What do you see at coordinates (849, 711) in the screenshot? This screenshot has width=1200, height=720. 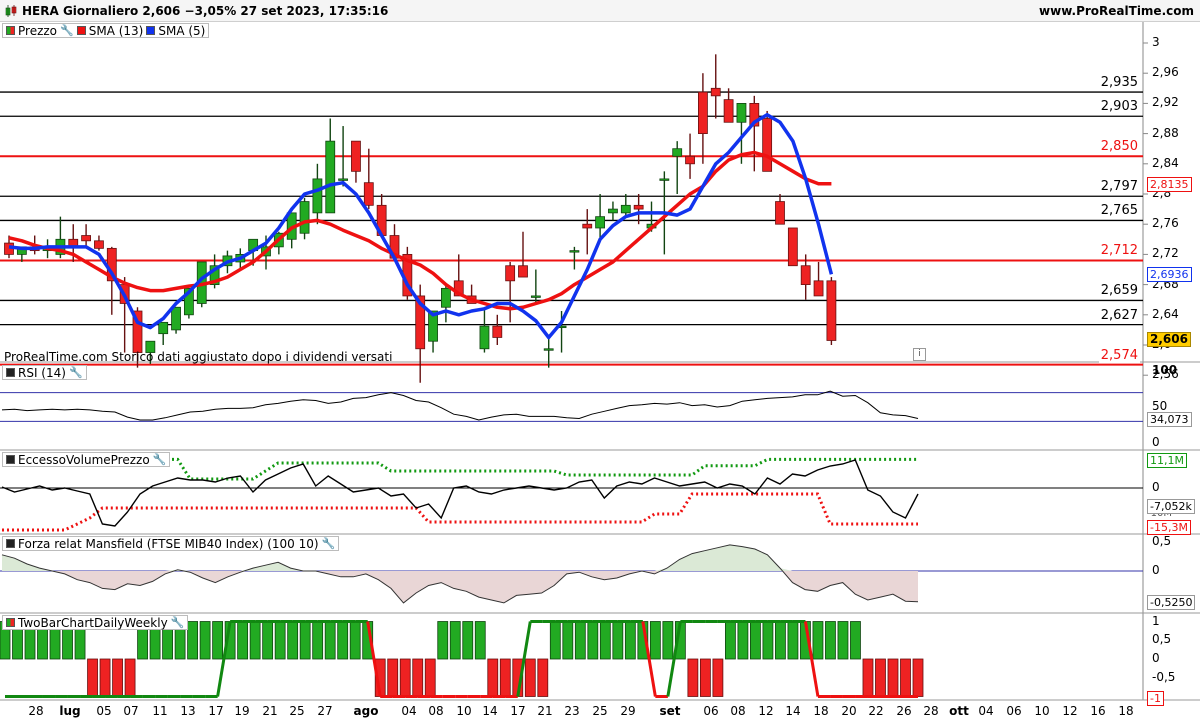 I see `x-axis-label: 20` at bounding box center [849, 711].